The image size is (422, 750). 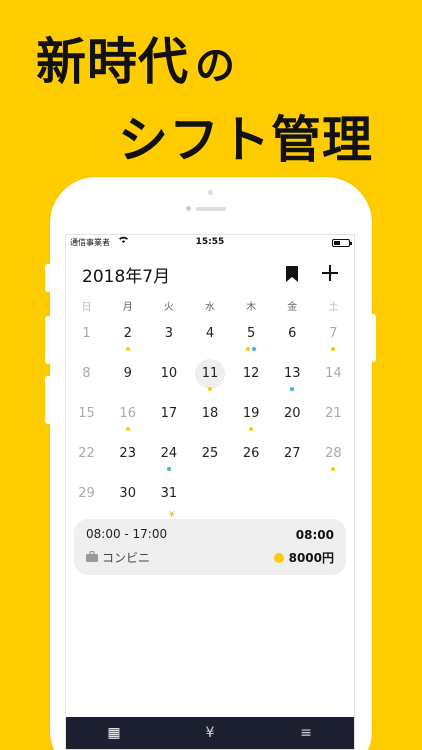 What do you see at coordinates (279, 558) in the screenshot?
I see `coin-icon` at bounding box center [279, 558].